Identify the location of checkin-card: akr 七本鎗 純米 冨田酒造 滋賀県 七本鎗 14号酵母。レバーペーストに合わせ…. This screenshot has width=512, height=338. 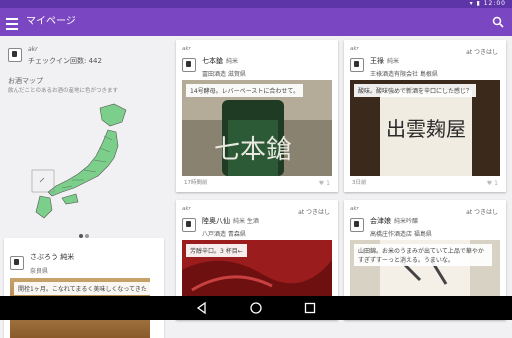
(257, 116).